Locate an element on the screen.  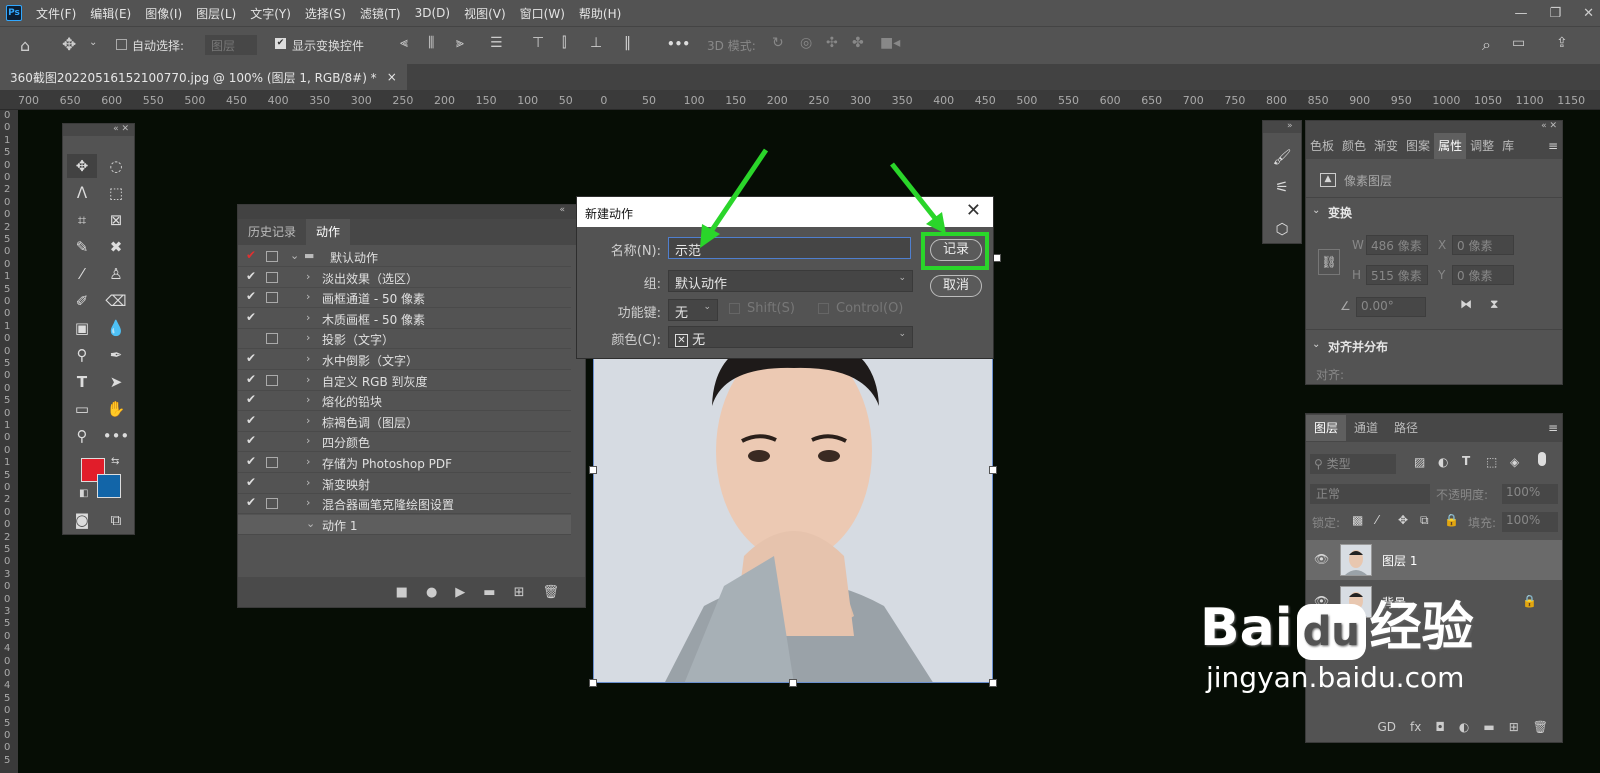
history-brush-icon: ✐ is located at coordinates (82, 301).